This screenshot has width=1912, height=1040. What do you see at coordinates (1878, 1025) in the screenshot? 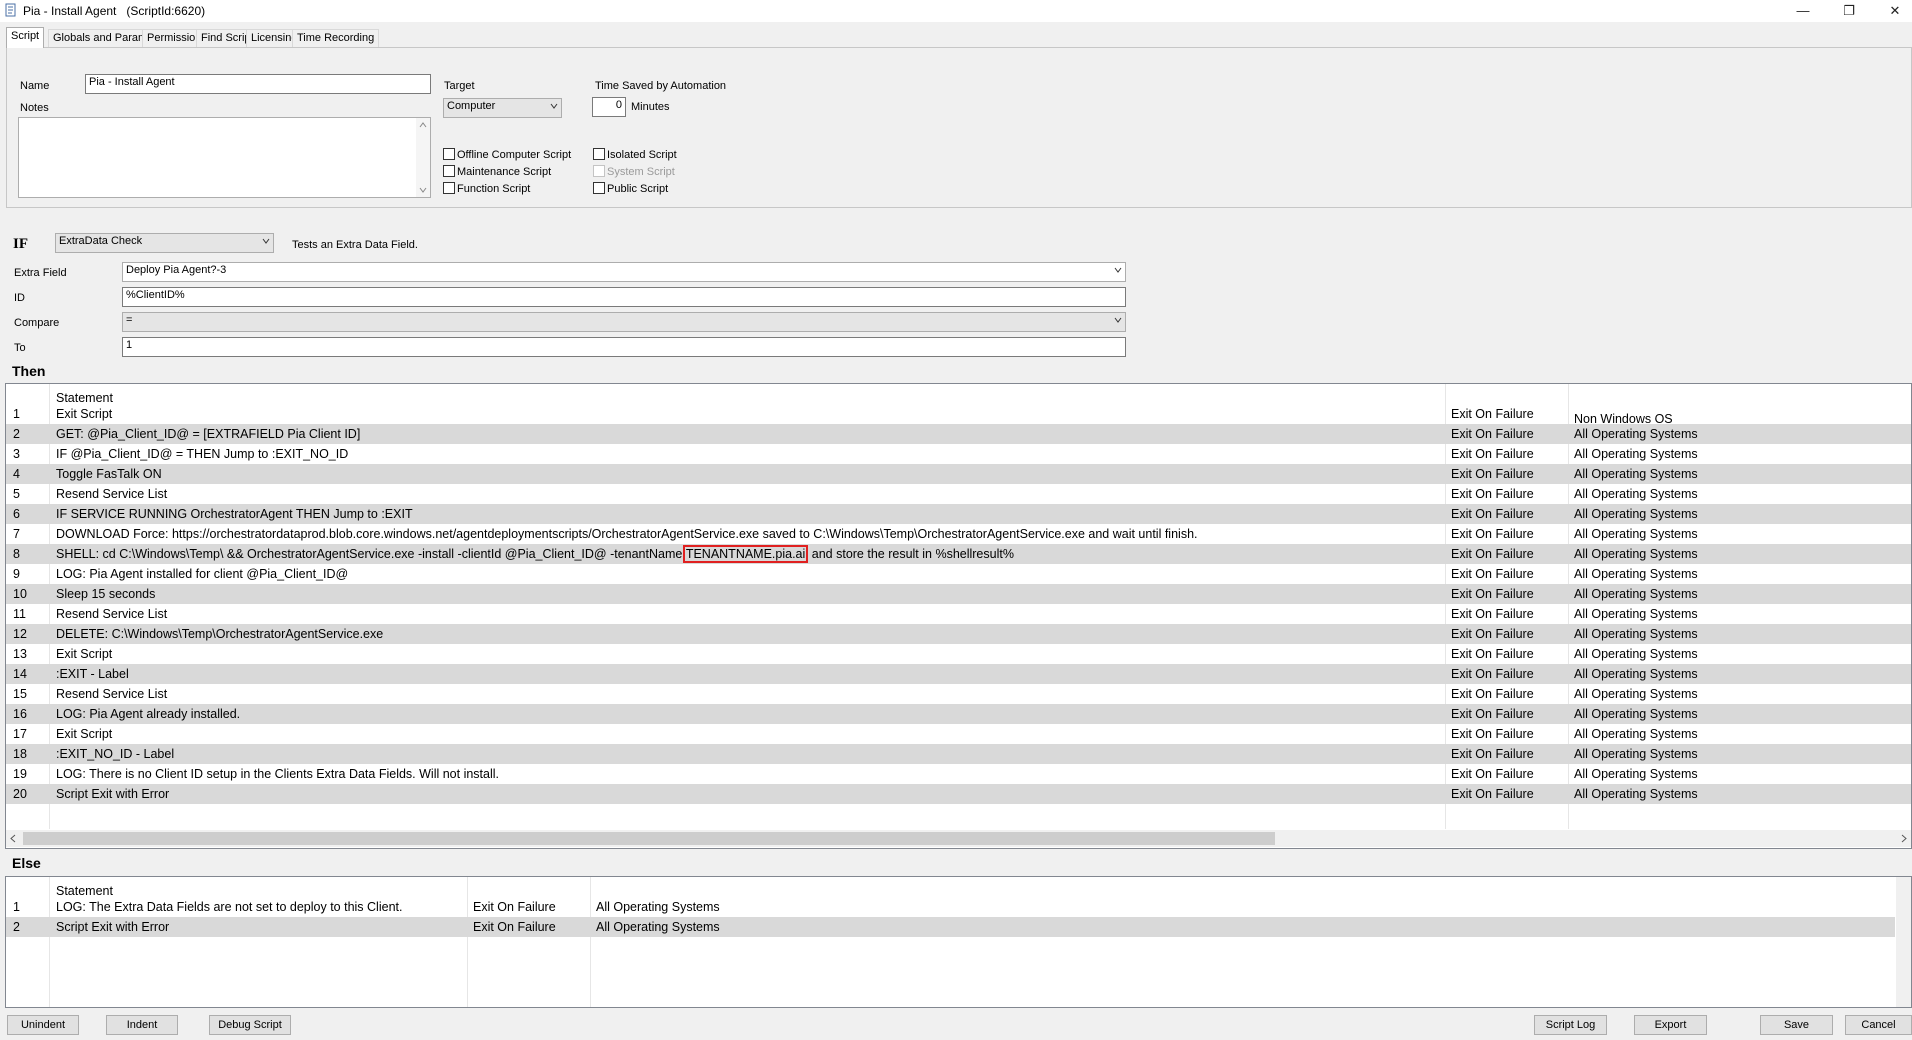
I see `cancel-button: Cancel` at bounding box center [1878, 1025].